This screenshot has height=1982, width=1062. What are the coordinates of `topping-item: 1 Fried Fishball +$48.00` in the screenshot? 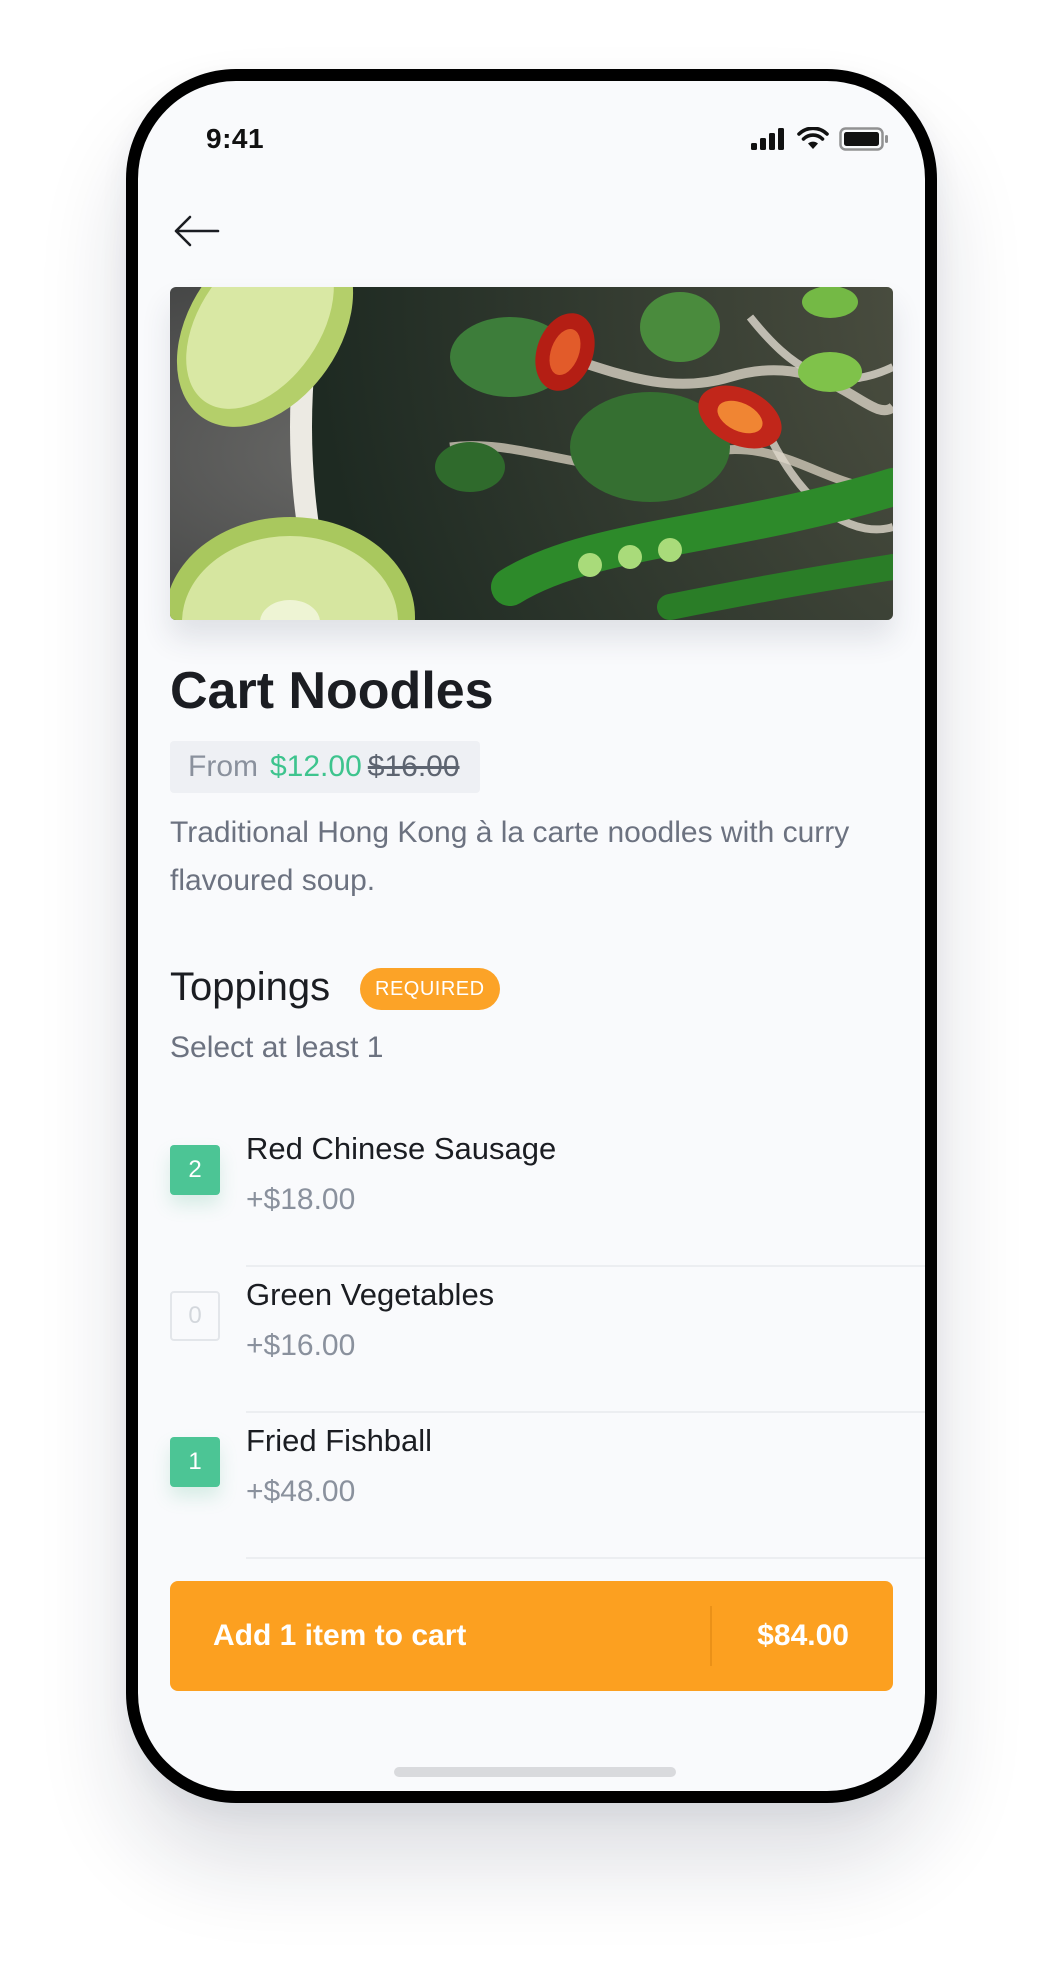 It's located at (547, 1486).